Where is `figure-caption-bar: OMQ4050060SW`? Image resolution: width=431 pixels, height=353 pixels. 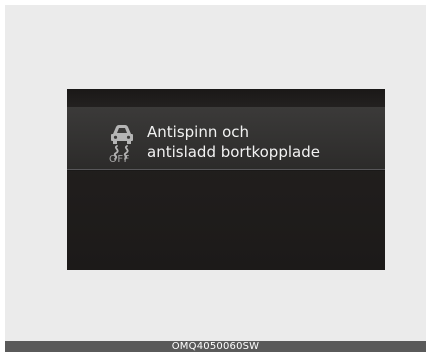 figure-caption-bar: OMQ4050060SW is located at coordinates (215, 346).